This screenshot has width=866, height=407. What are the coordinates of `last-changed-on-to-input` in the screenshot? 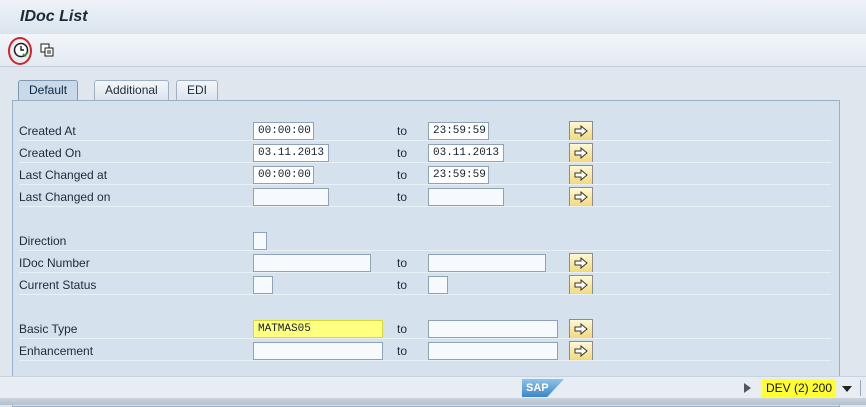 It's located at (466, 197).